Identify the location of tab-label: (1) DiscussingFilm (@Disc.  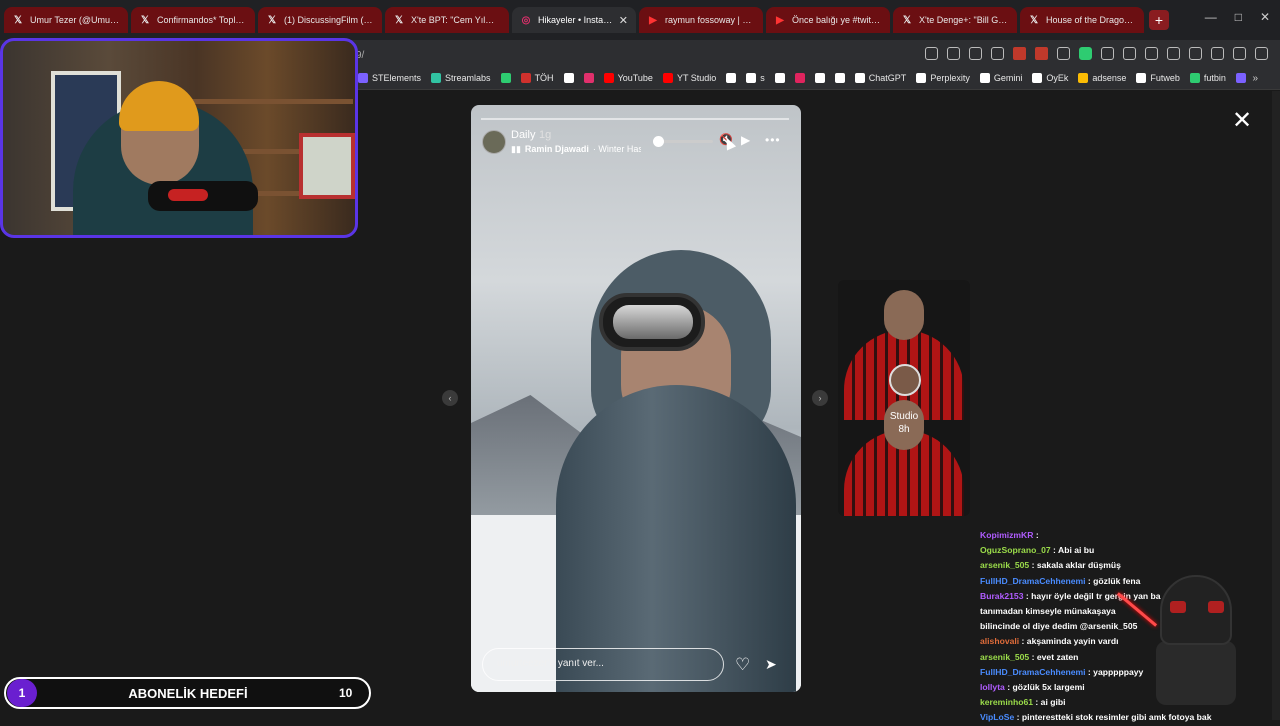
(329, 20).